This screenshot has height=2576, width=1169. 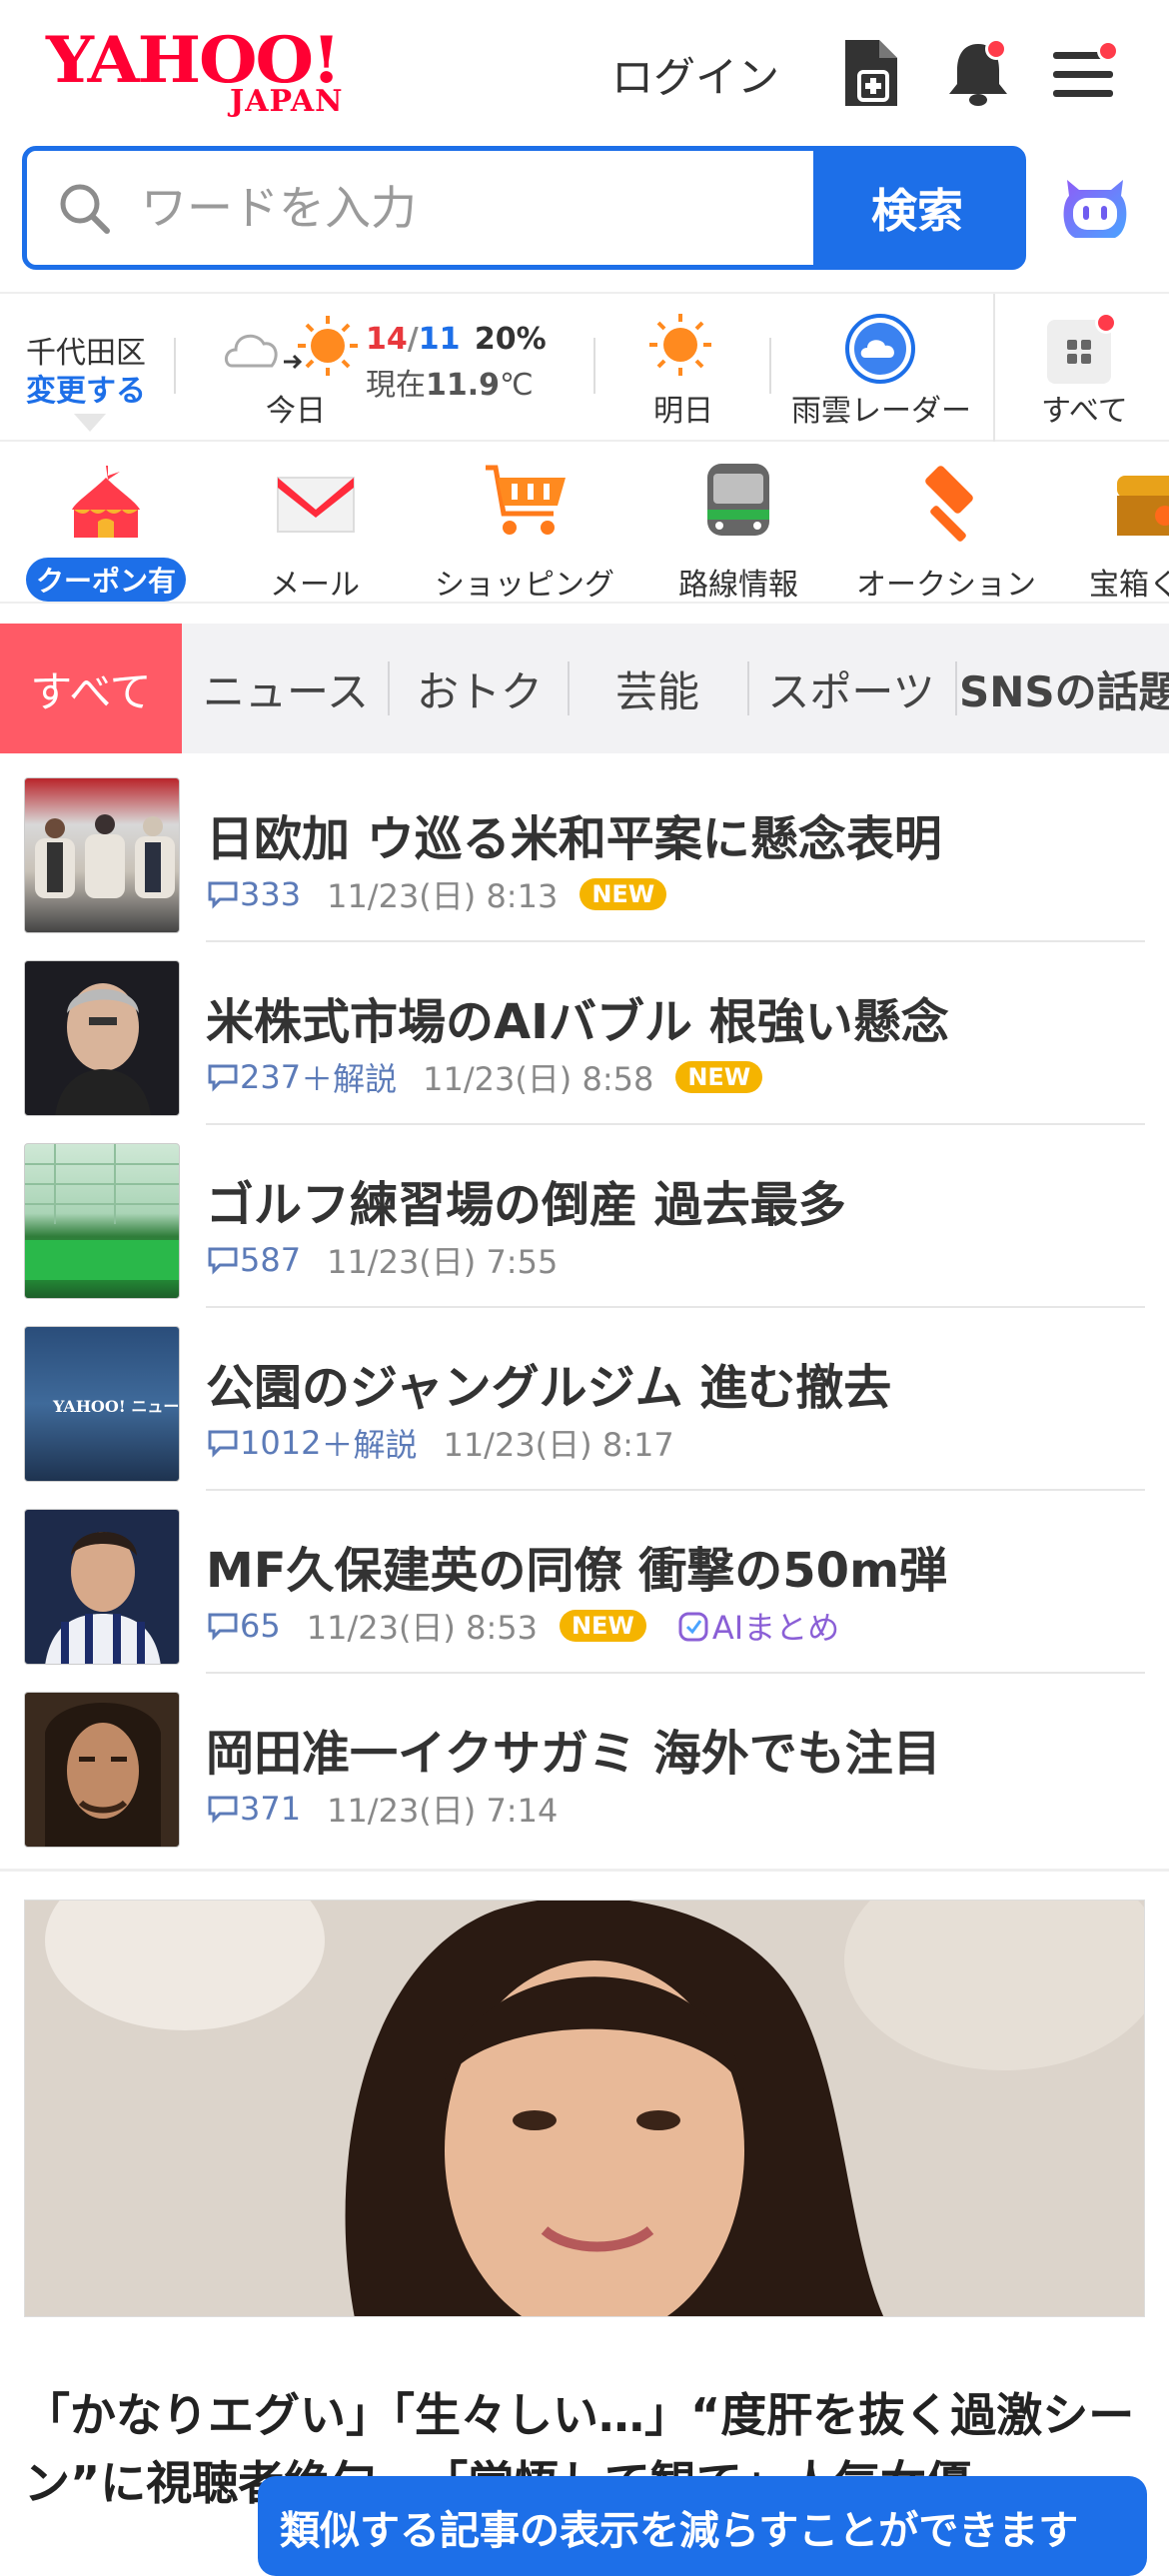 What do you see at coordinates (387, 339) in the screenshot?
I see `high-temp: 14` at bounding box center [387, 339].